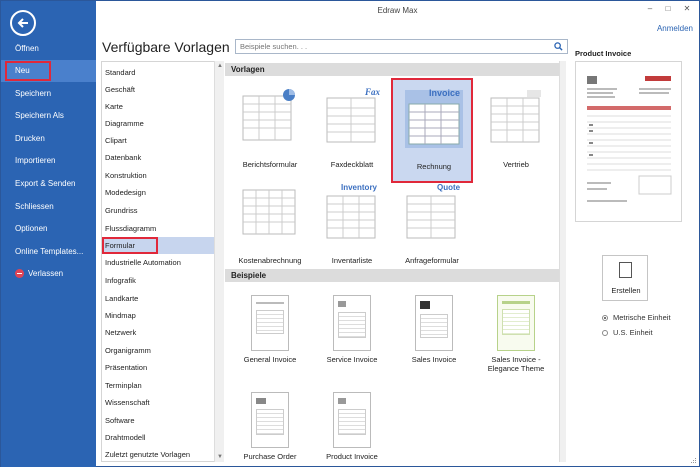  What do you see at coordinates (48, 139) in the screenshot?
I see `sidebar-item-print: Drucken` at bounding box center [48, 139].